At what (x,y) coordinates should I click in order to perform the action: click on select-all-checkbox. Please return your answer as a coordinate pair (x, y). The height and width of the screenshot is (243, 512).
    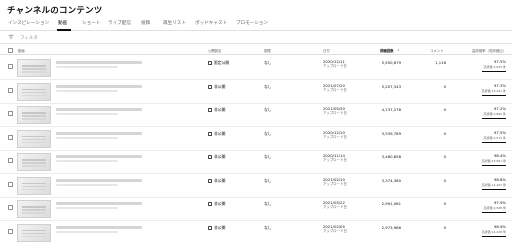
    Looking at the image, I should click on (10, 50).